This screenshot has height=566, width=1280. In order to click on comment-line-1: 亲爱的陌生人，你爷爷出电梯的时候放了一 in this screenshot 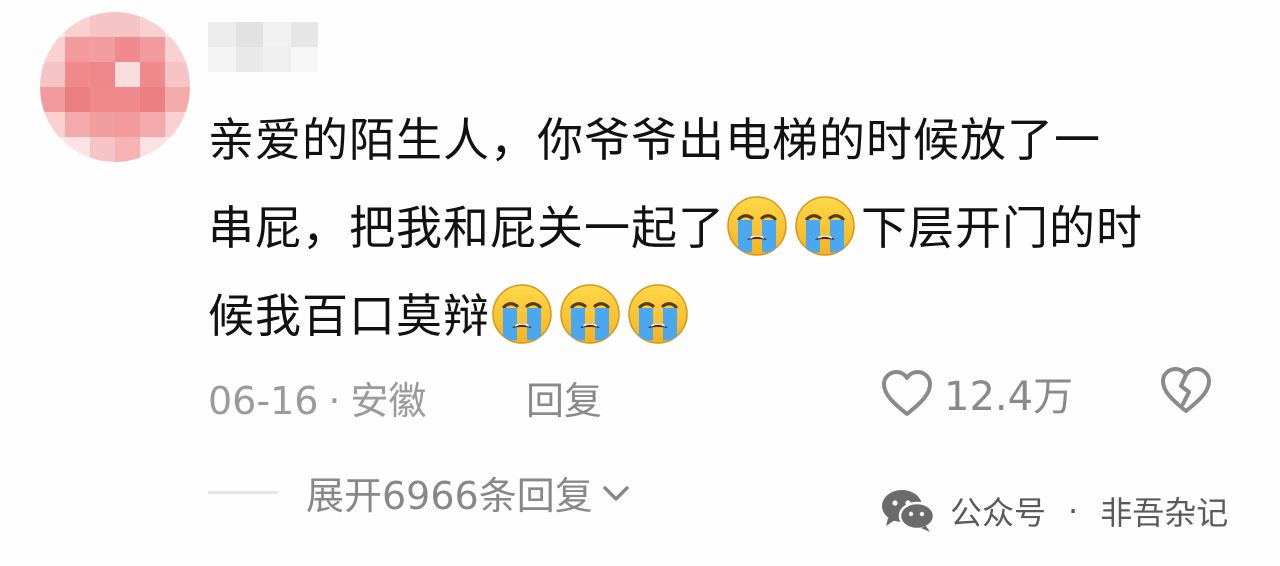, I will do `click(654, 140)`.